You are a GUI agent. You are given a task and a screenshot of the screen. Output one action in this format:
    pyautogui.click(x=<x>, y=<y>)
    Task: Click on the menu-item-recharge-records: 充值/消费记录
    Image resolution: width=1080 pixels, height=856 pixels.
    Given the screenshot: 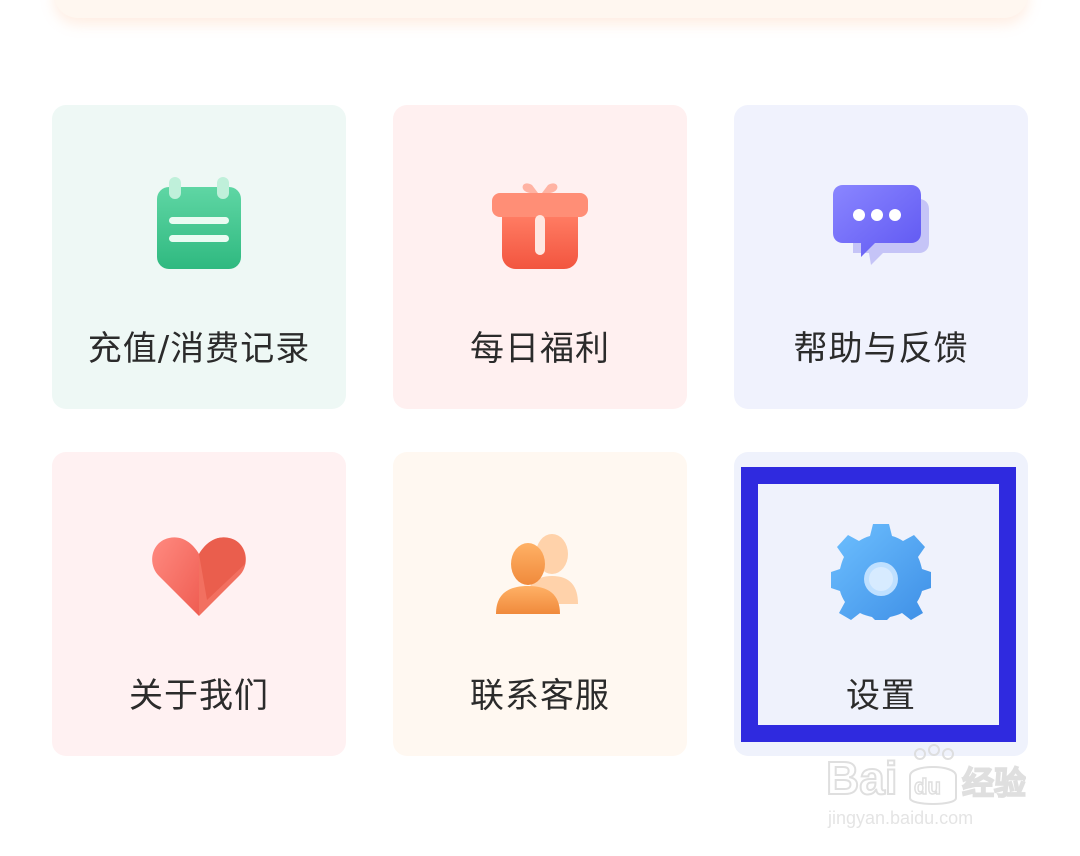 What is the action you would take?
    pyautogui.click(x=199, y=257)
    